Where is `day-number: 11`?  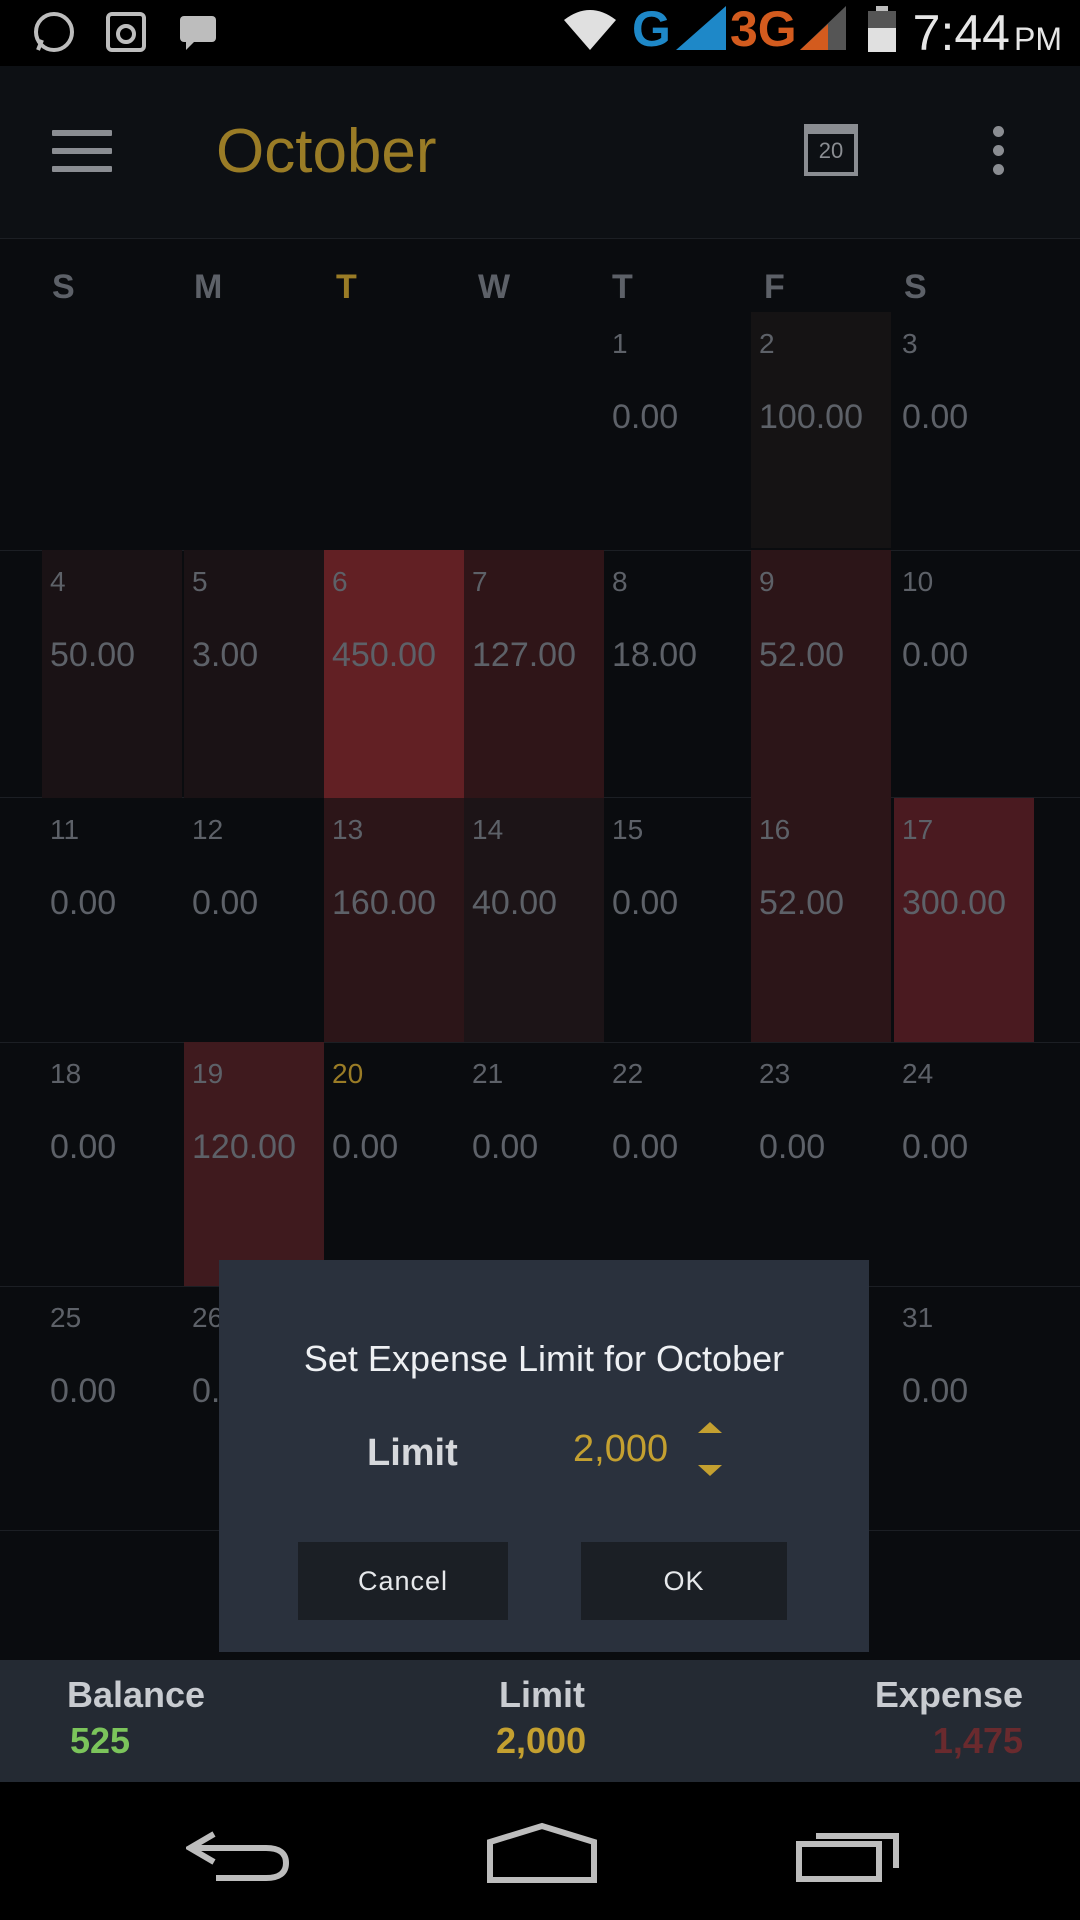 day-number: 11 is located at coordinates (65, 829).